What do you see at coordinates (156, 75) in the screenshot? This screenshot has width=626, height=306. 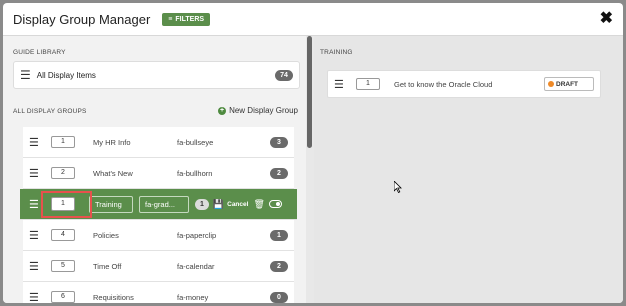 I see `all-display-items: ☰ All Display Items 74` at bounding box center [156, 75].